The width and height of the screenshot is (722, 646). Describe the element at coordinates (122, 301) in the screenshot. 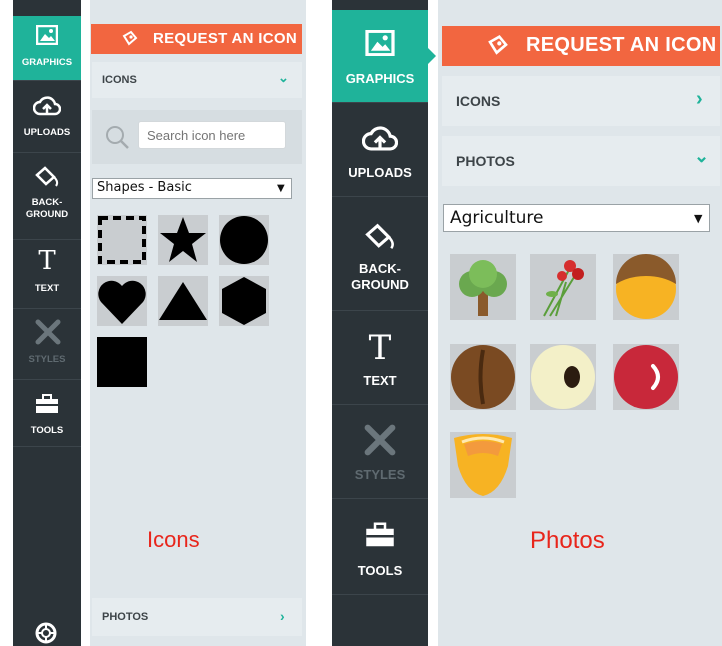

I see `shape-heart` at that location.